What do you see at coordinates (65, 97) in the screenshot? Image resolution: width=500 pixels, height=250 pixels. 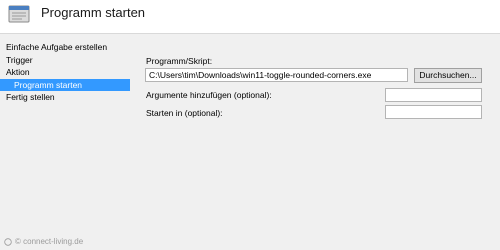 I see `nav-item-fertig-stellen: Fertig stellen` at bounding box center [65, 97].